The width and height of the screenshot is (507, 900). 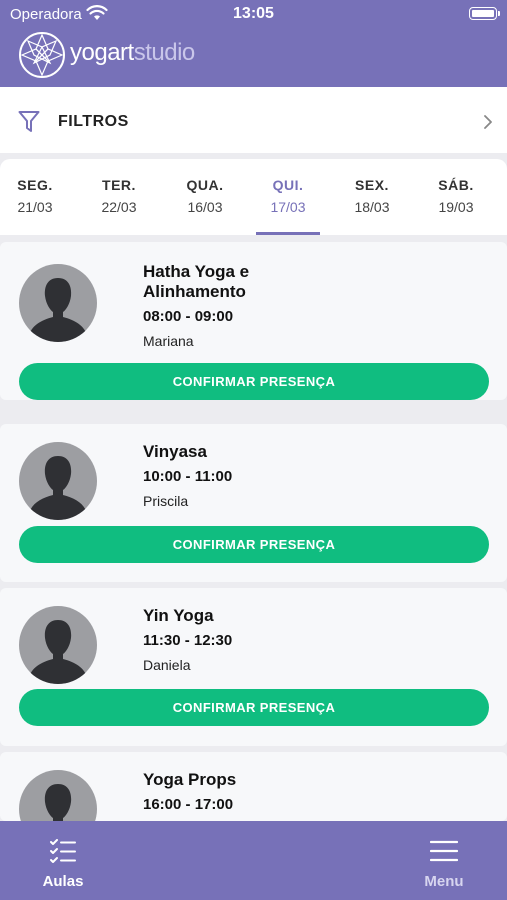 I want to click on filters-row: FILTROS, so click(x=253, y=120).